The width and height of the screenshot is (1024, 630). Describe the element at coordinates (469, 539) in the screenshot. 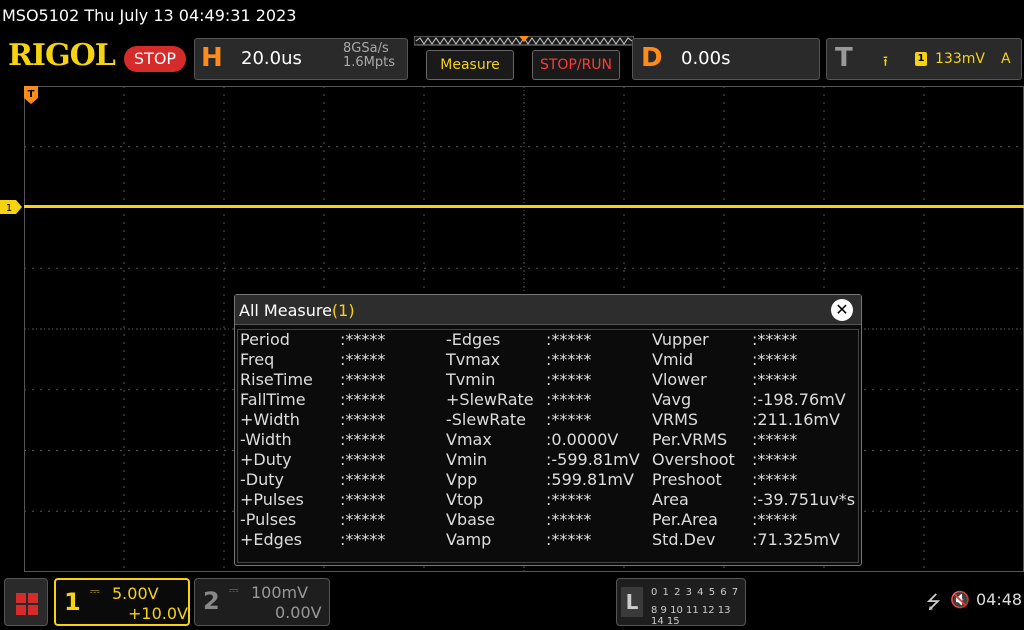

I see `measure-name: Vamp` at that location.